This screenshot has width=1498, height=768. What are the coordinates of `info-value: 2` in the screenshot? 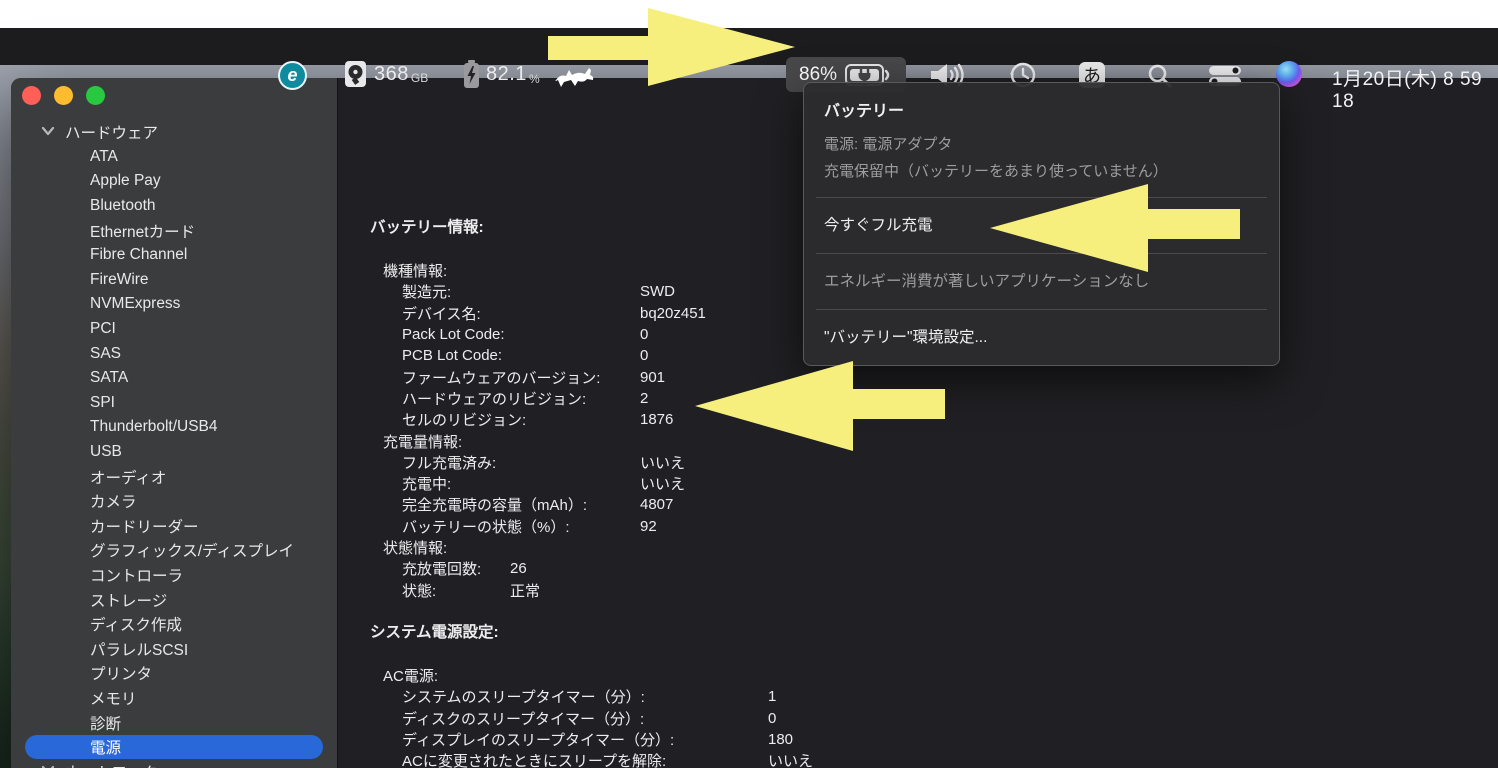 It's located at (644, 398).